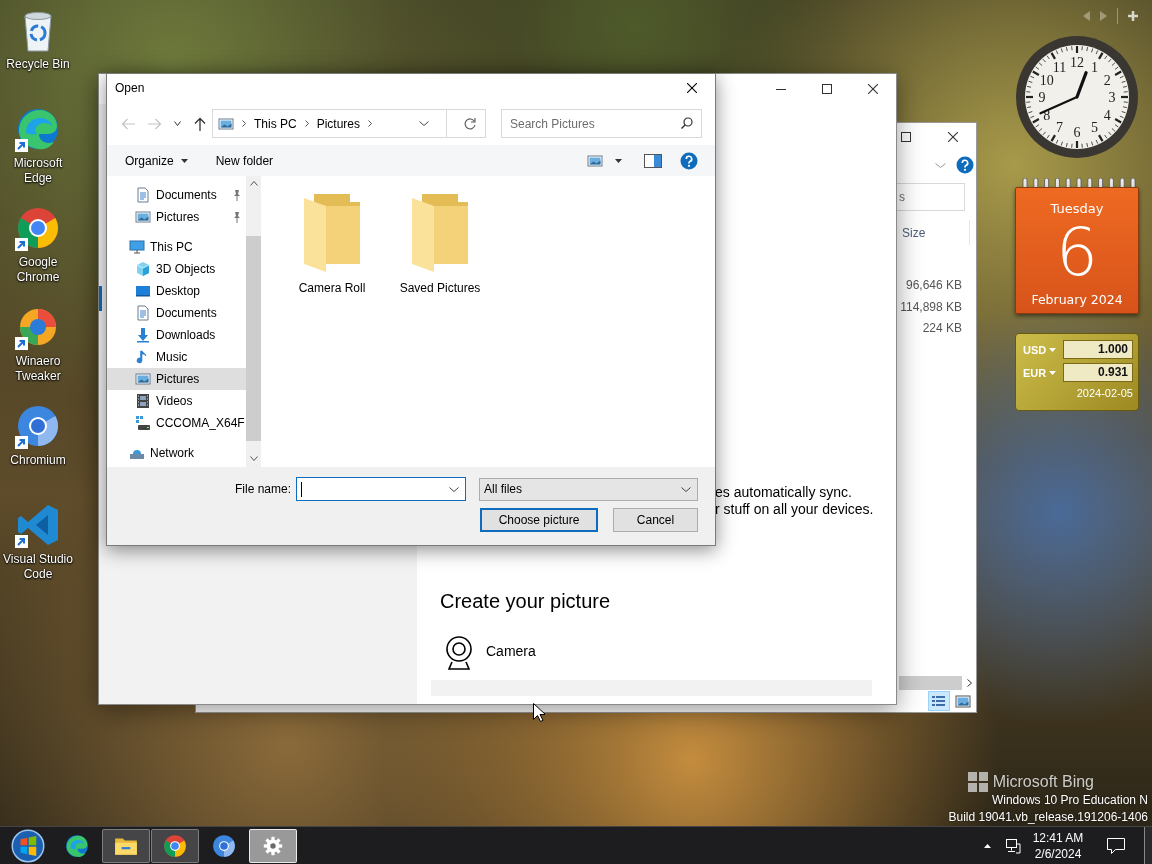 Image resolution: width=1152 pixels, height=864 pixels. Describe the element at coordinates (1069, 800) in the screenshot. I see `edition-text: Windows 10 Pro Education N` at that location.